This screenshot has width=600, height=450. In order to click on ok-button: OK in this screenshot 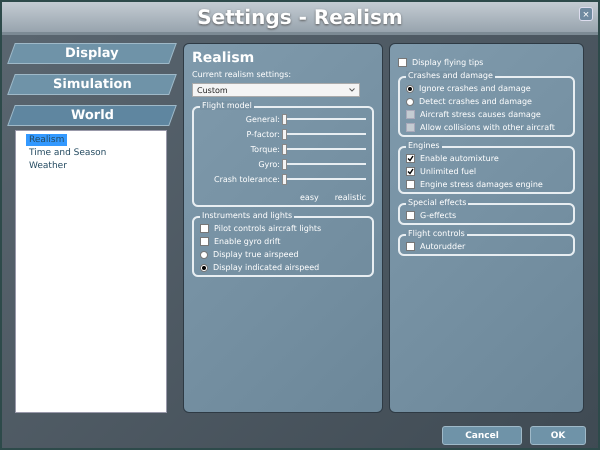, I will do `click(558, 435)`.